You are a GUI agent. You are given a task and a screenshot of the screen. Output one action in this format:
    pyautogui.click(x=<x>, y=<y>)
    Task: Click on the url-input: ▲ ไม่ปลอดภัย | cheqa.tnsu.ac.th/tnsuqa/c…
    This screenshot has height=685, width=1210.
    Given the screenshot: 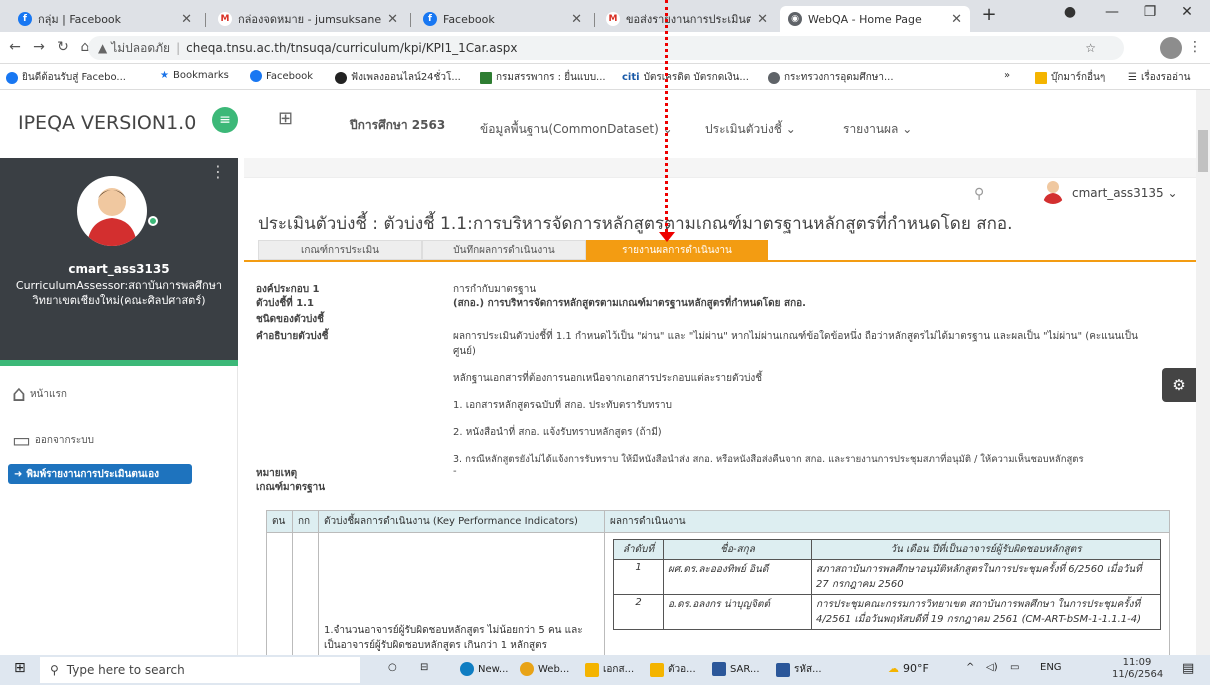 What is the action you would take?
    pyautogui.click(x=606, y=48)
    